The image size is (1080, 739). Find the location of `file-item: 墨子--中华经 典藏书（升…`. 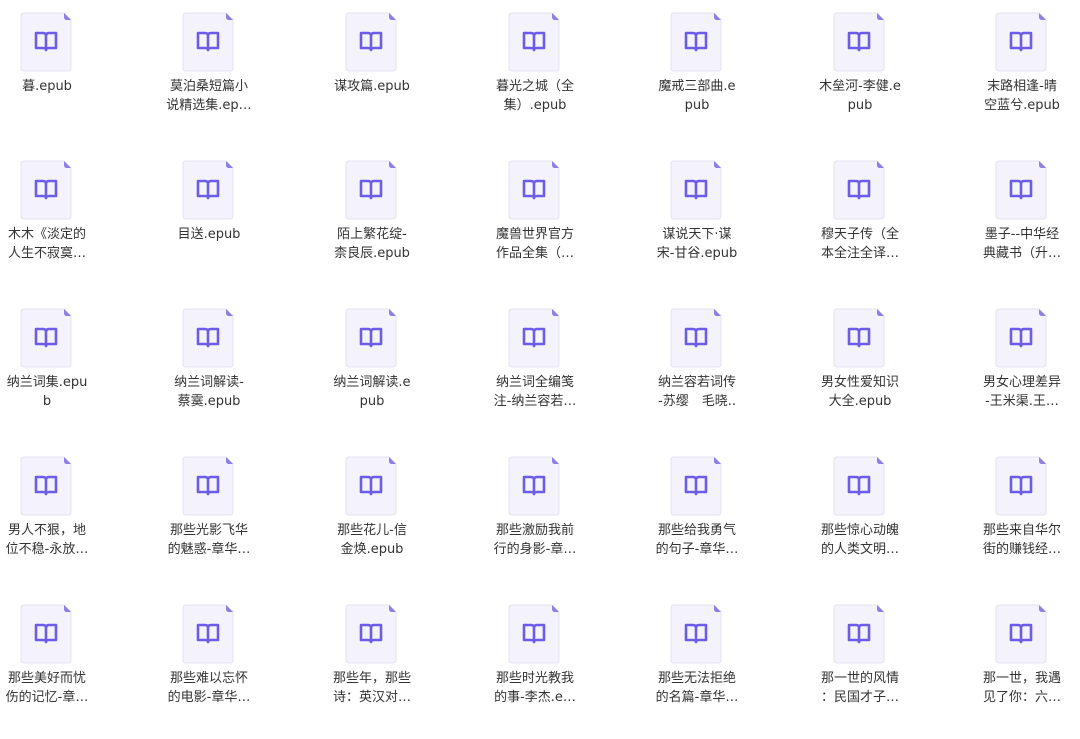

file-item: 墨子--中华经 典藏书（升… is located at coordinates (1016, 213).